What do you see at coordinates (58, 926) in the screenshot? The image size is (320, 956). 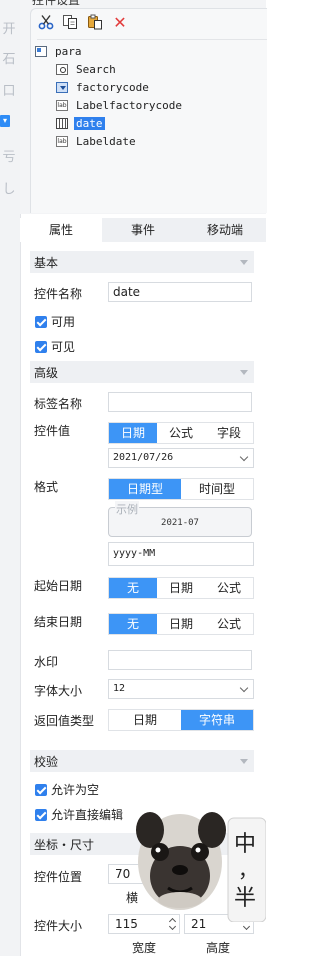 I see `size-label: 控件大小` at bounding box center [58, 926].